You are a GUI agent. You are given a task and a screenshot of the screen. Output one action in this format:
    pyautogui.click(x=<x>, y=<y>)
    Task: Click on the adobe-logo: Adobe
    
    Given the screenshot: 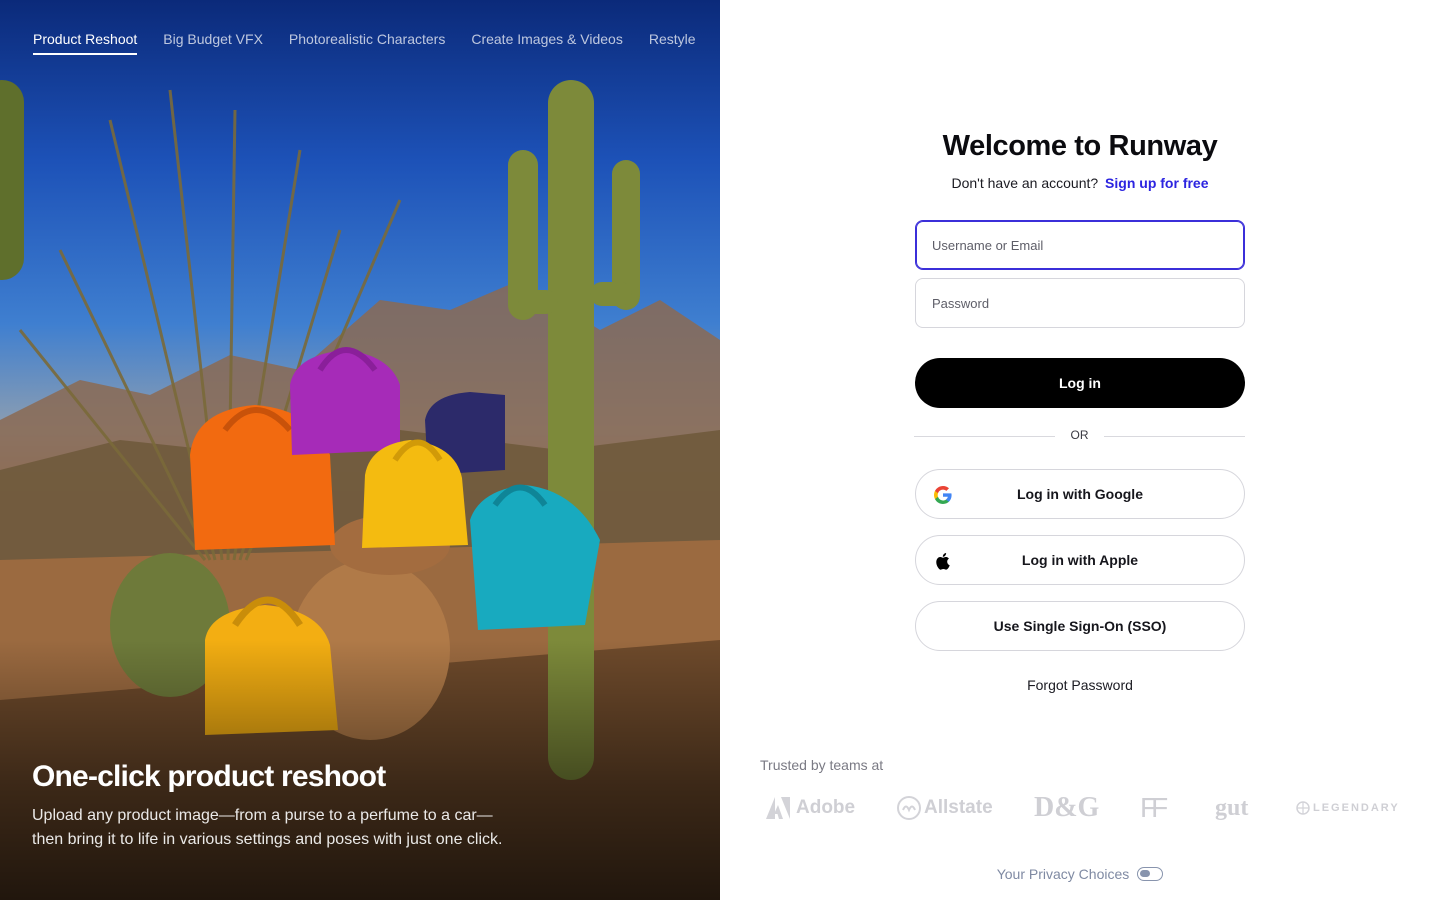 What is the action you would take?
    pyautogui.click(x=810, y=808)
    